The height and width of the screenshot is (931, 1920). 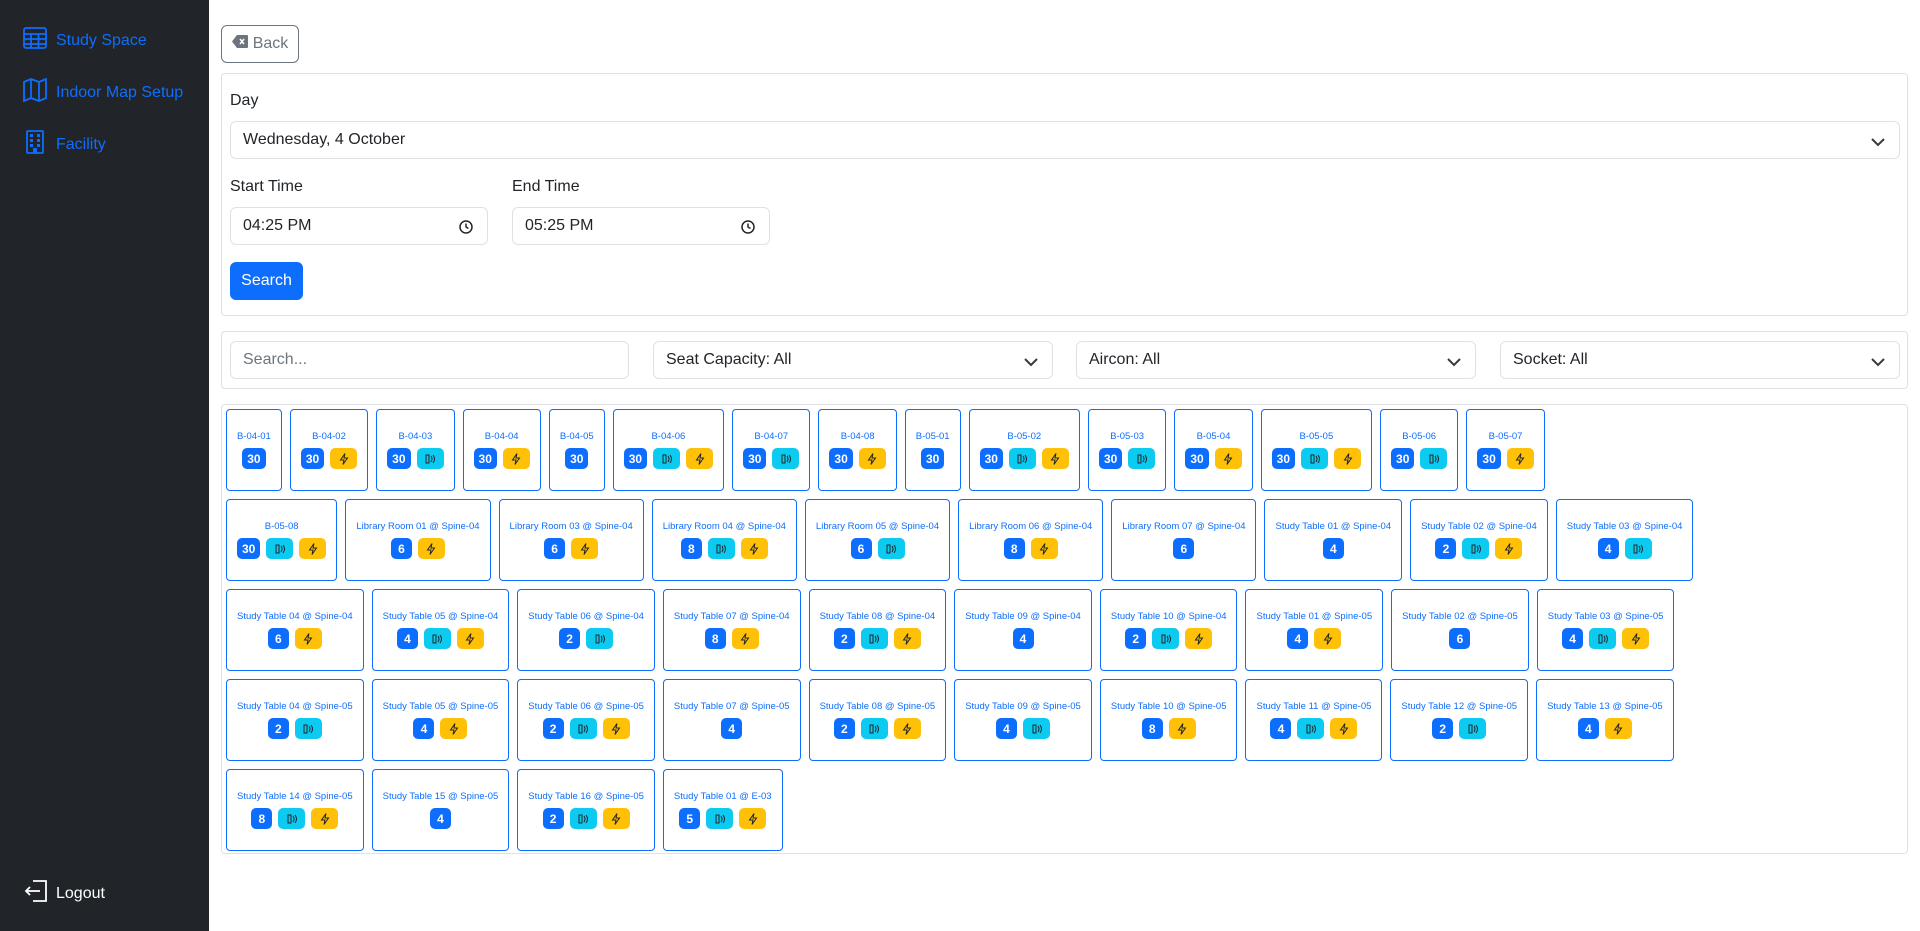 What do you see at coordinates (1168, 630) in the screenshot?
I see `study-space-card: Study Table 10 @ Spine-04 2` at bounding box center [1168, 630].